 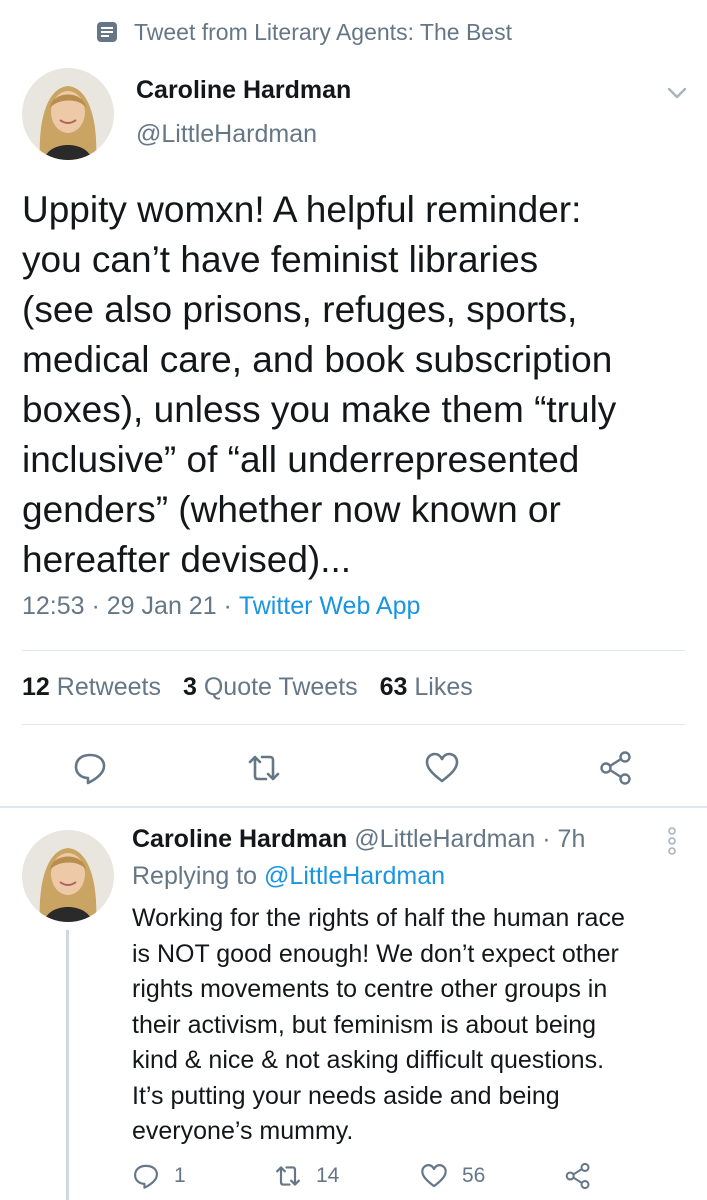 What do you see at coordinates (306, 1176) in the screenshot?
I see `reply-retweet-button: 14` at bounding box center [306, 1176].